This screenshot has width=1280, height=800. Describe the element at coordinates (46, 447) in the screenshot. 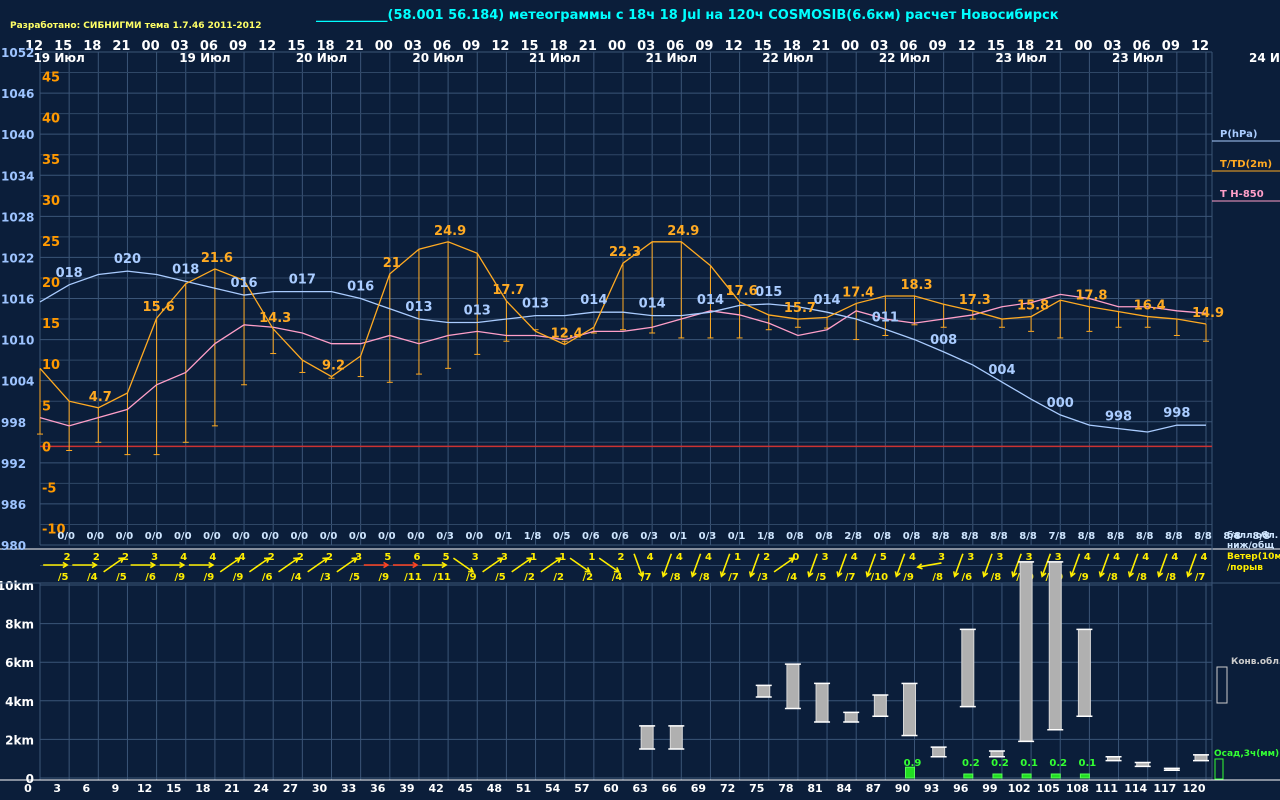

I see `temperature-tick-label: 0` at that location.